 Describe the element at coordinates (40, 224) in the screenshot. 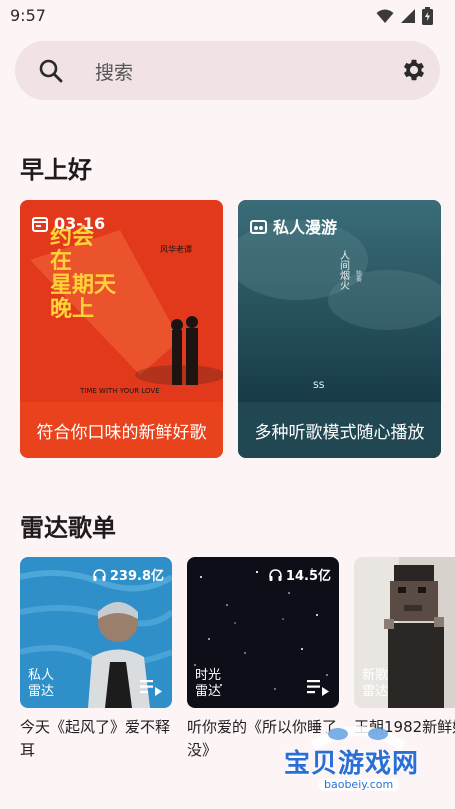

I see `calendar-icon` at that location.